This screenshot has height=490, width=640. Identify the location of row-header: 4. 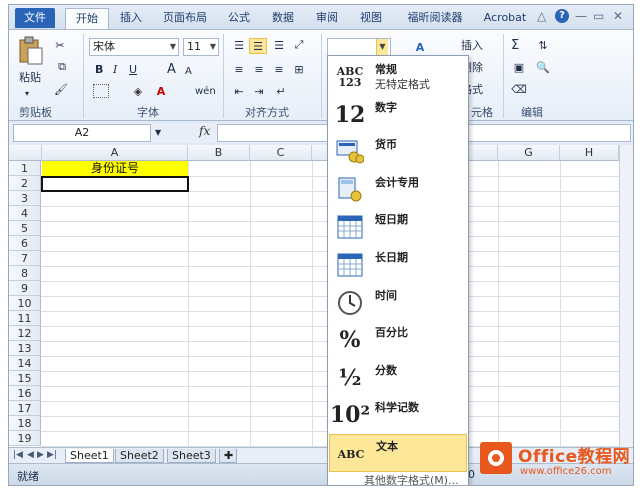
(25, 213).